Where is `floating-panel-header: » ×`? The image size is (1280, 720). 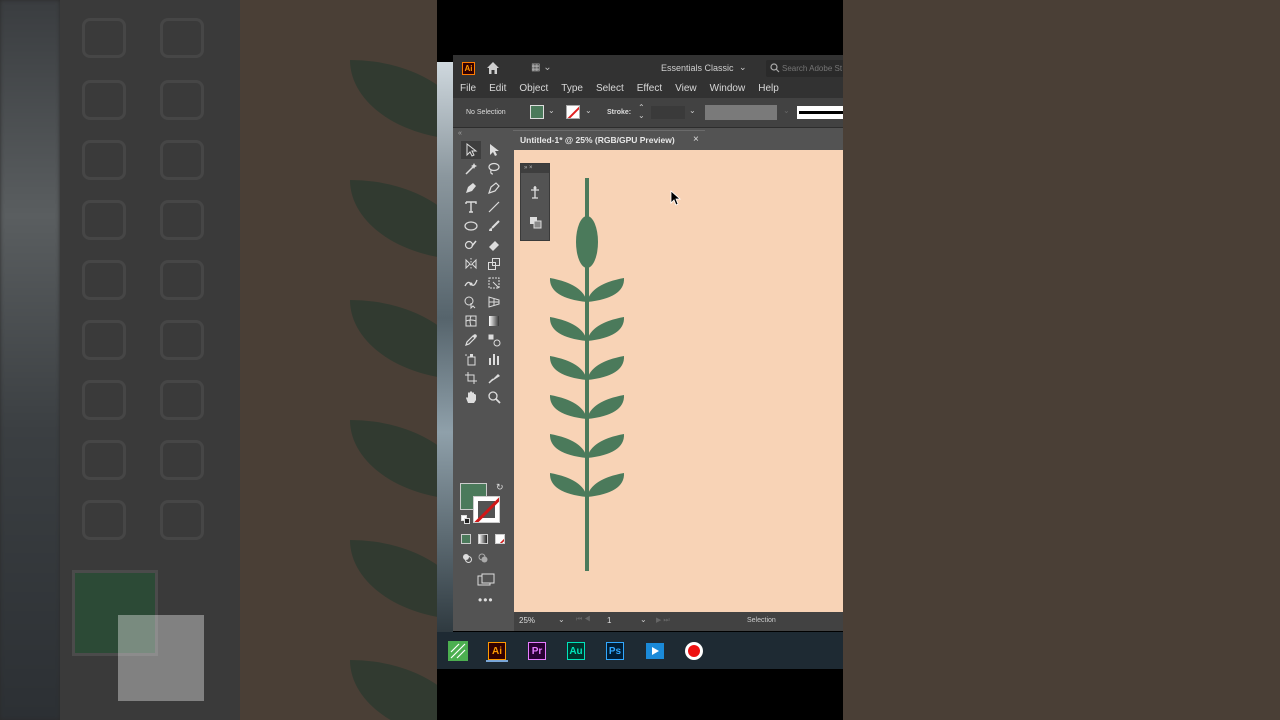
floating-panel-header: » × is located at coordinates (535, 168).